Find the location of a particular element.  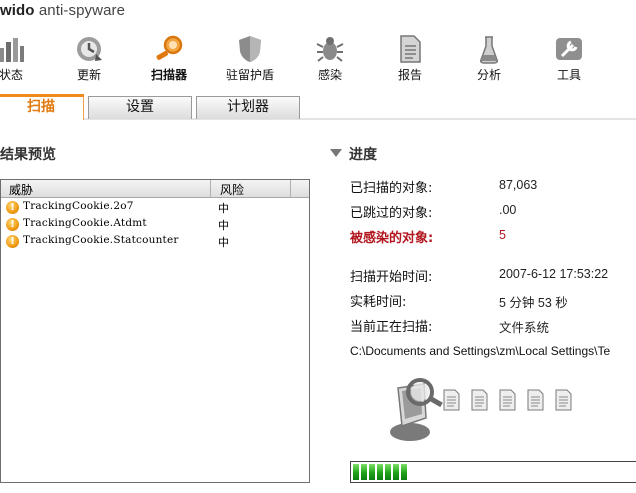

main-toolbar: 状态 更新 扫描器 驻留护盾 感染 报告 分析 工具 is located at coordinates (318, 59).